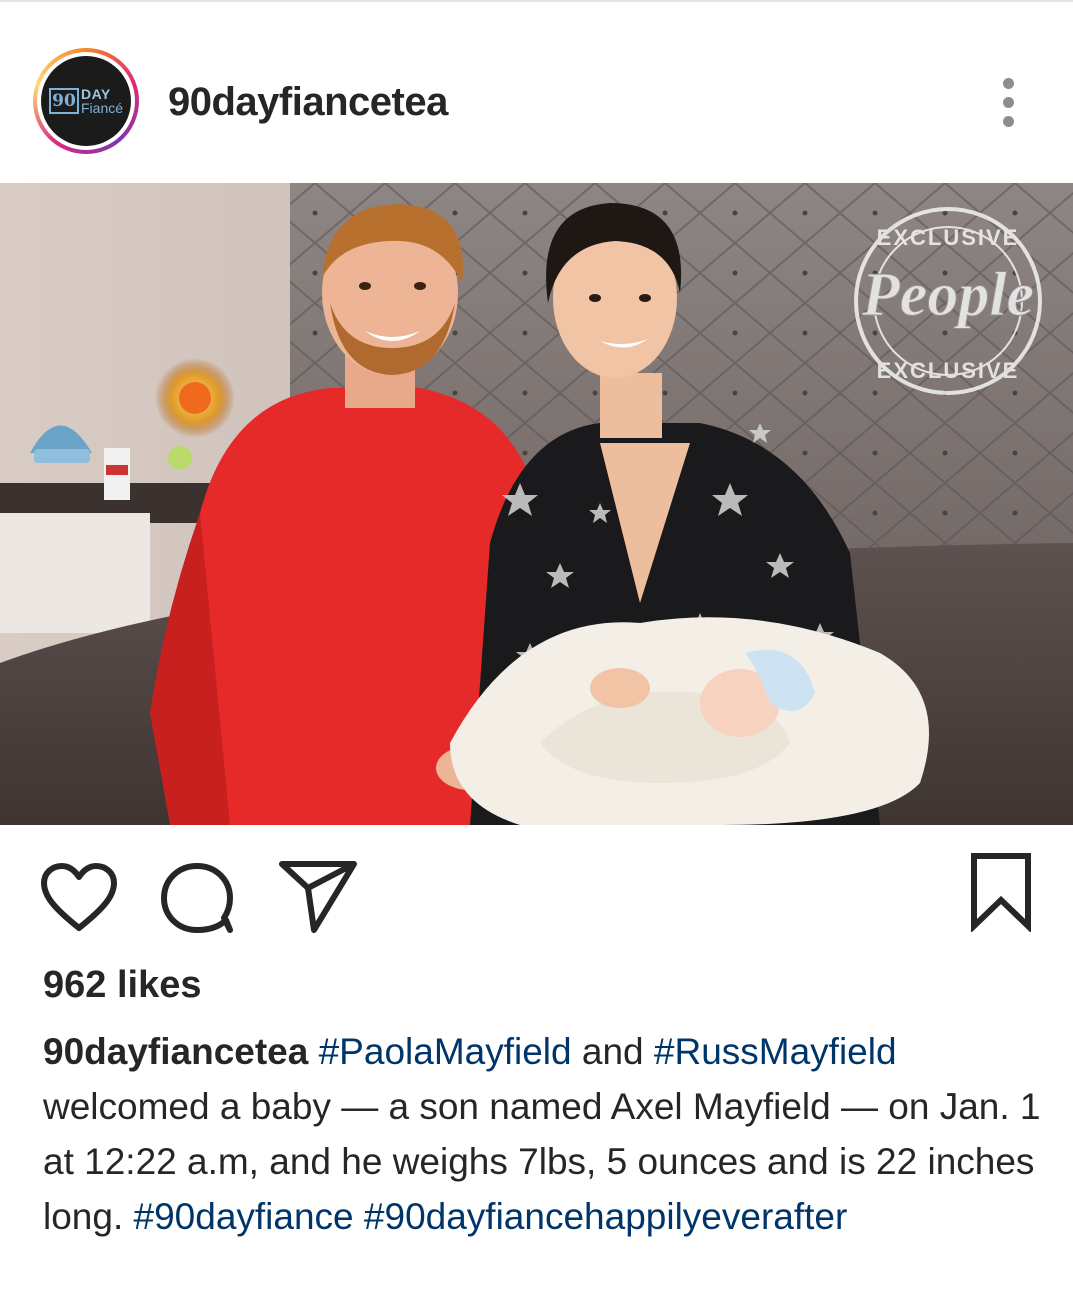  What do you see at coordinates (605, 1216) in the screenshot?
I see `hashtag-90dayfiancehappilyeverafter: #90dayfiancehappilyeverafter` at bounding box center [605, 1216].